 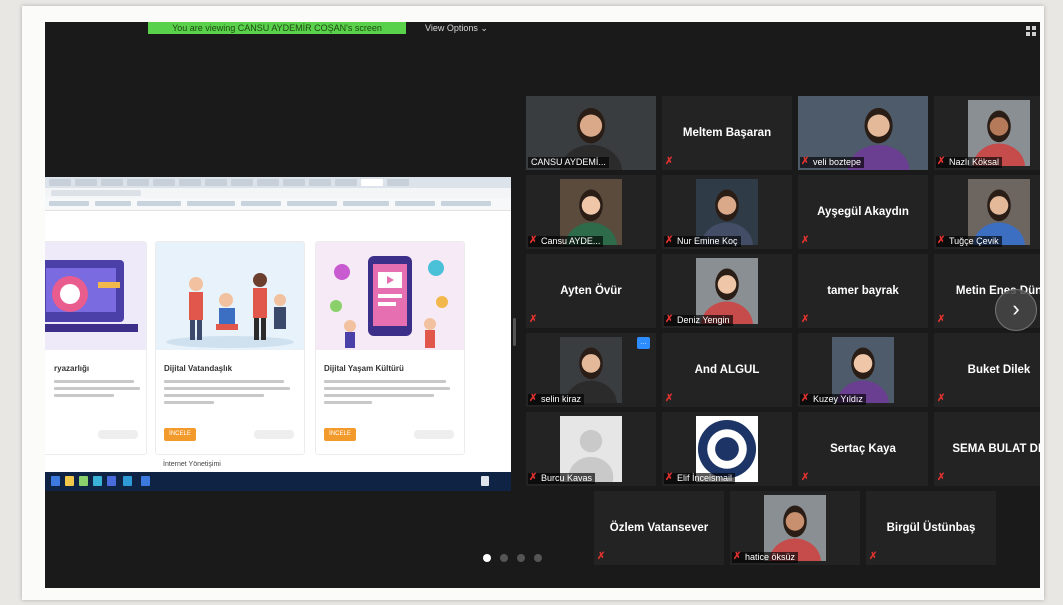 I want to click on participant-name: Ayşegül Akaydın, so click(x=863, y=212).